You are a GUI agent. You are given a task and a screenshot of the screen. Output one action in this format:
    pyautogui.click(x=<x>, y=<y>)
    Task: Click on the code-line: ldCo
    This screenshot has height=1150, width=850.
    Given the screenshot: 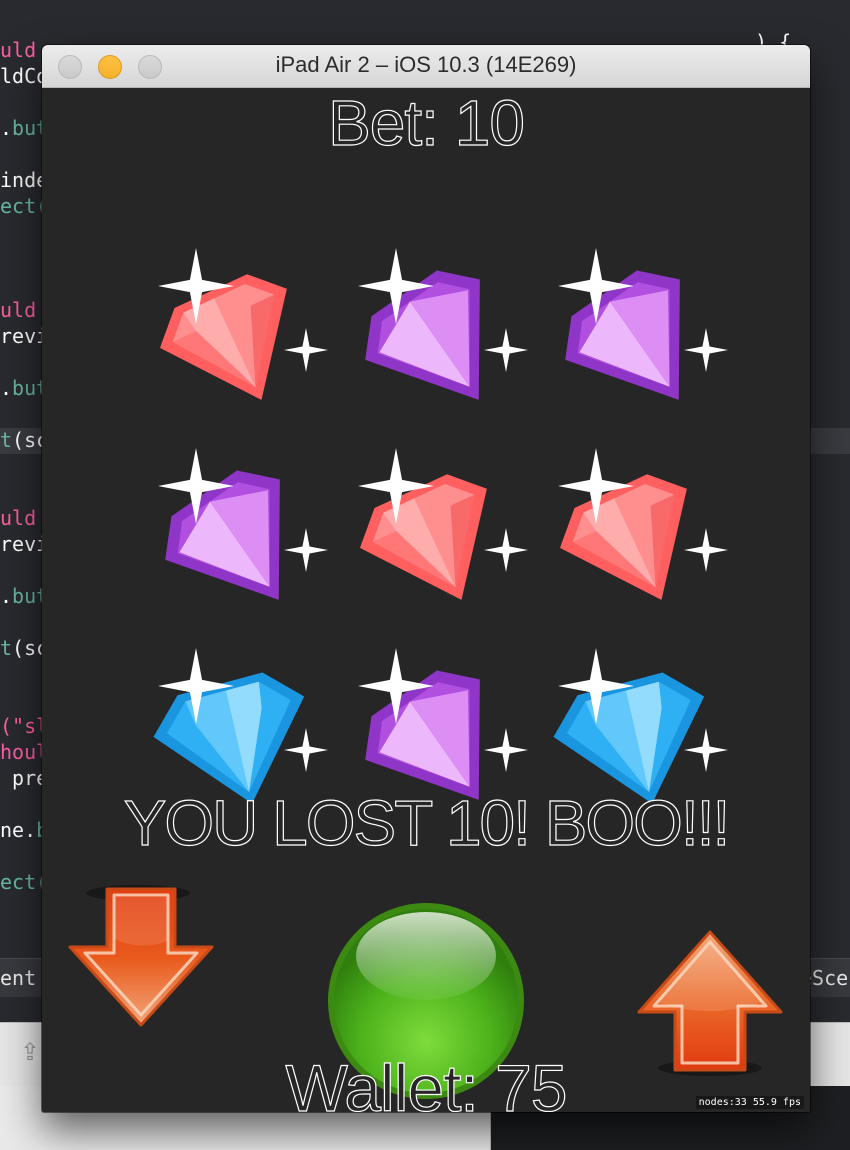 What is the action you would take?
    pyautogui.click(x=24, y=76)
    